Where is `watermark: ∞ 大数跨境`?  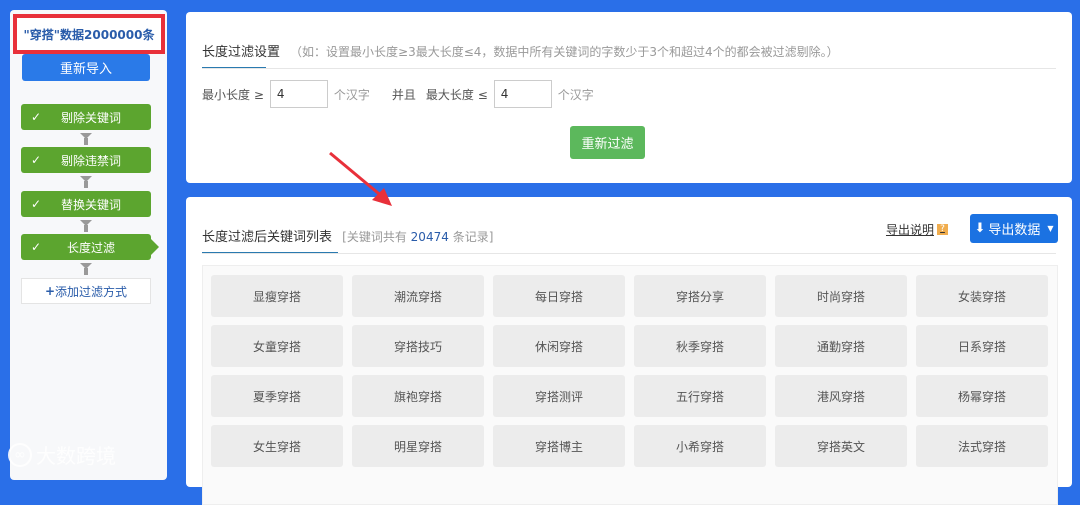
watermark: ∞ 大数跨境 is located at coordinates (62, 454).